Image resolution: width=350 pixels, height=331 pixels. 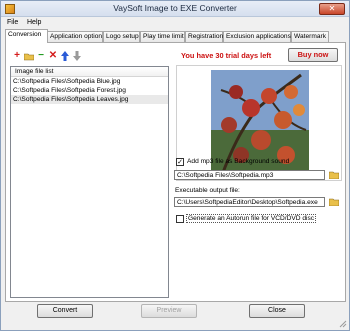 I want to click on close-window-button: ✕, so click(x=332, y=9).